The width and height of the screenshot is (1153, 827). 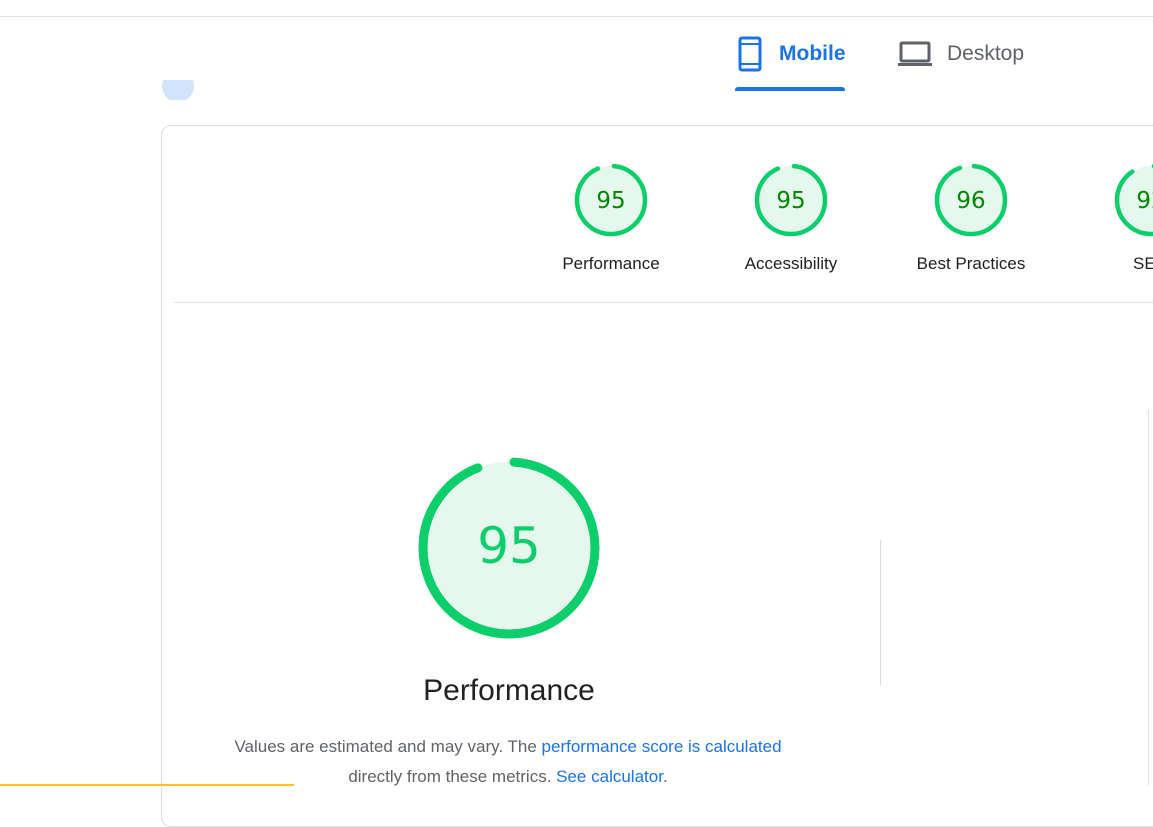 I want to click on gauge-score: 96, so click(x=970, y=201).